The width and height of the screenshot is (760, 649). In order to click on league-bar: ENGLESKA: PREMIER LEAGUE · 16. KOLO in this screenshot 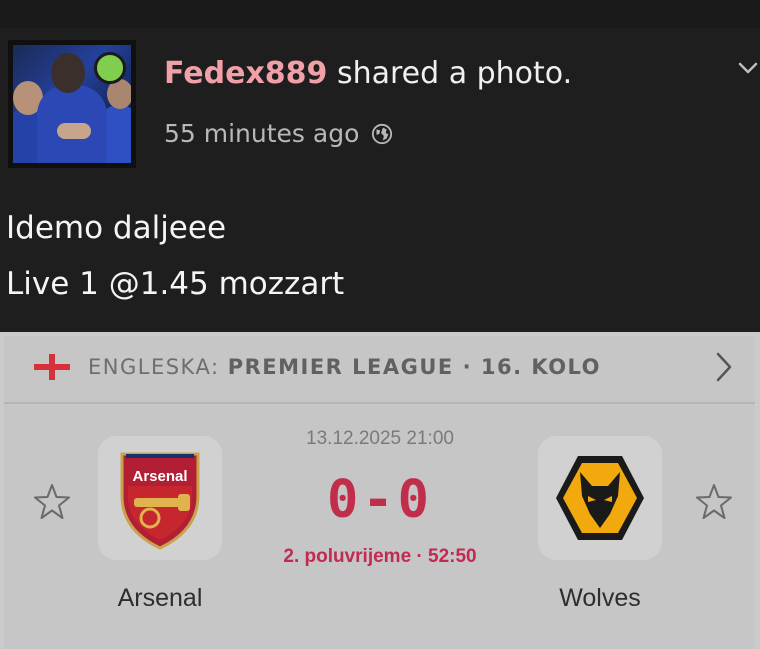, I will do `click(379, 370)`.